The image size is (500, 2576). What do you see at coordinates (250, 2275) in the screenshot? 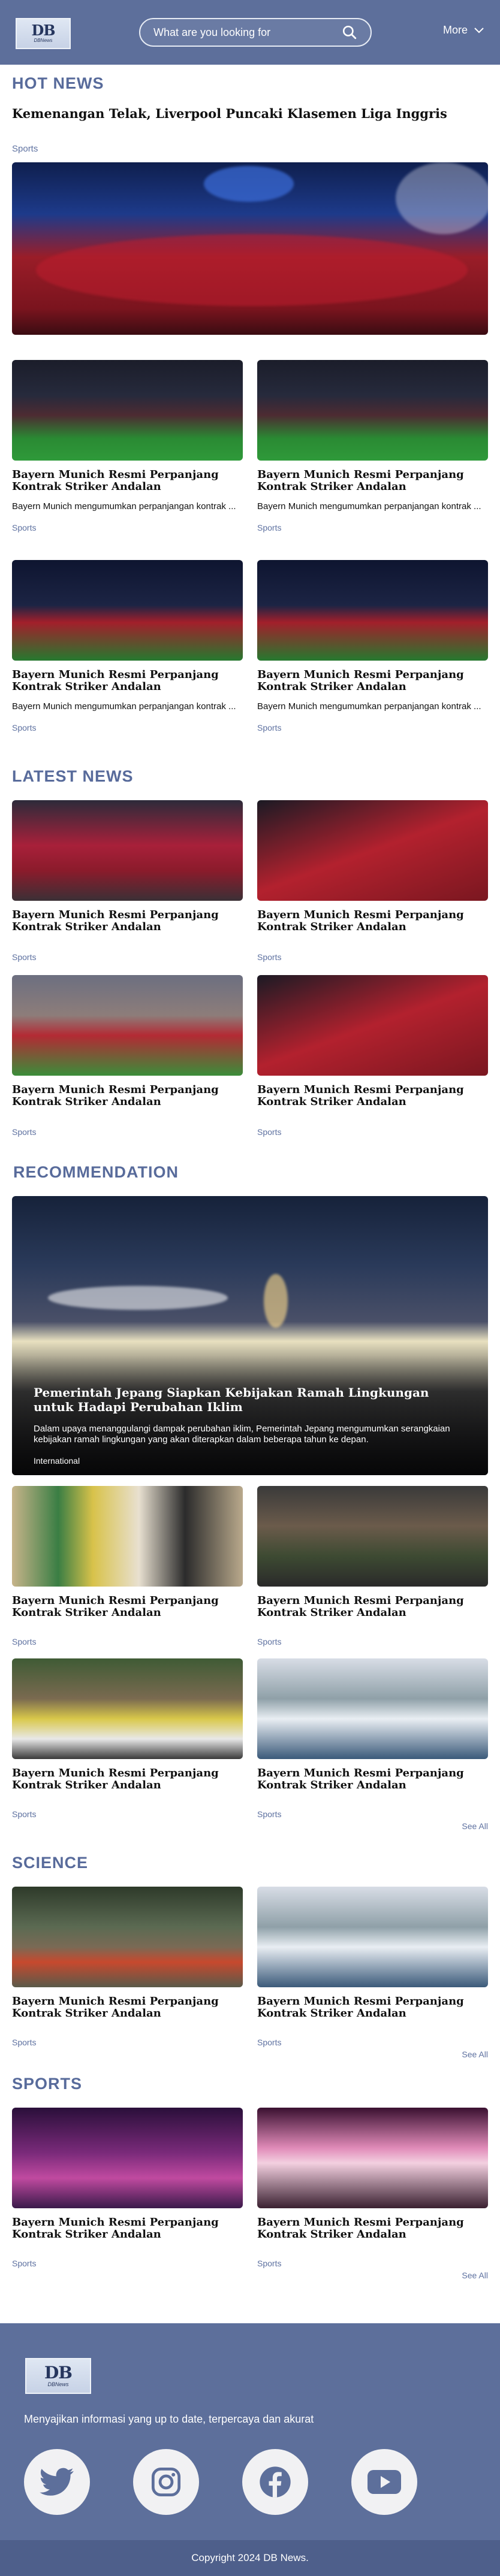
I see `sports-see-all-link: See All` at bounding box center [250, 2275].